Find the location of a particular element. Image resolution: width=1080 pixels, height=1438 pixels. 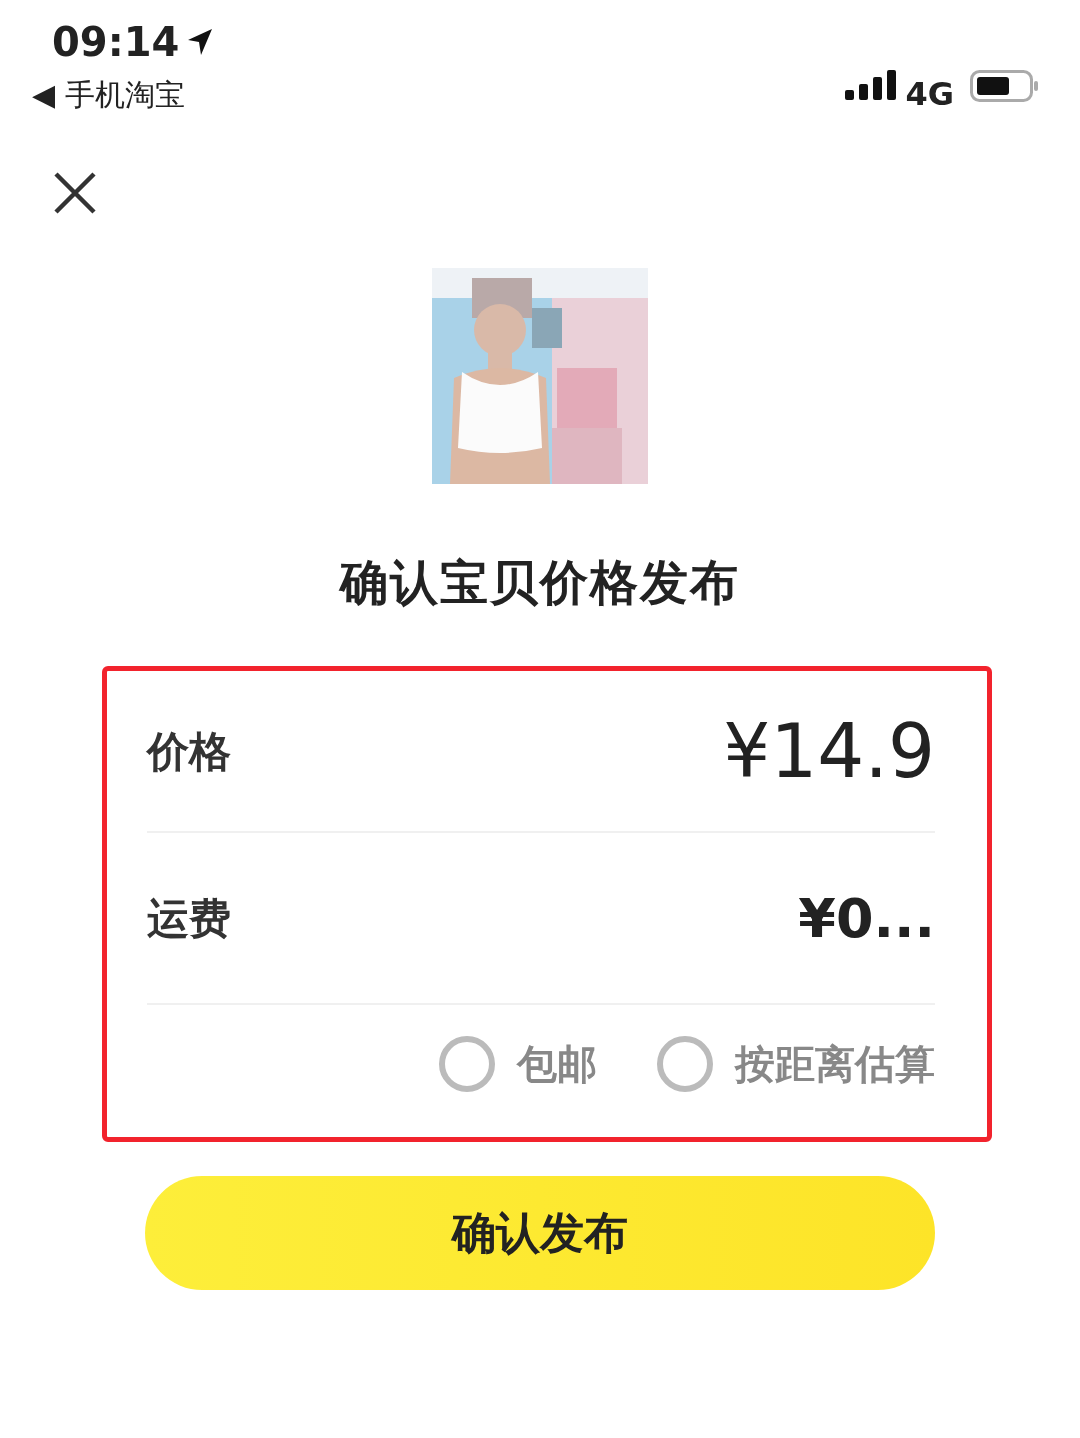

option-label: 包邮 is located at coordinates (557, 1064).